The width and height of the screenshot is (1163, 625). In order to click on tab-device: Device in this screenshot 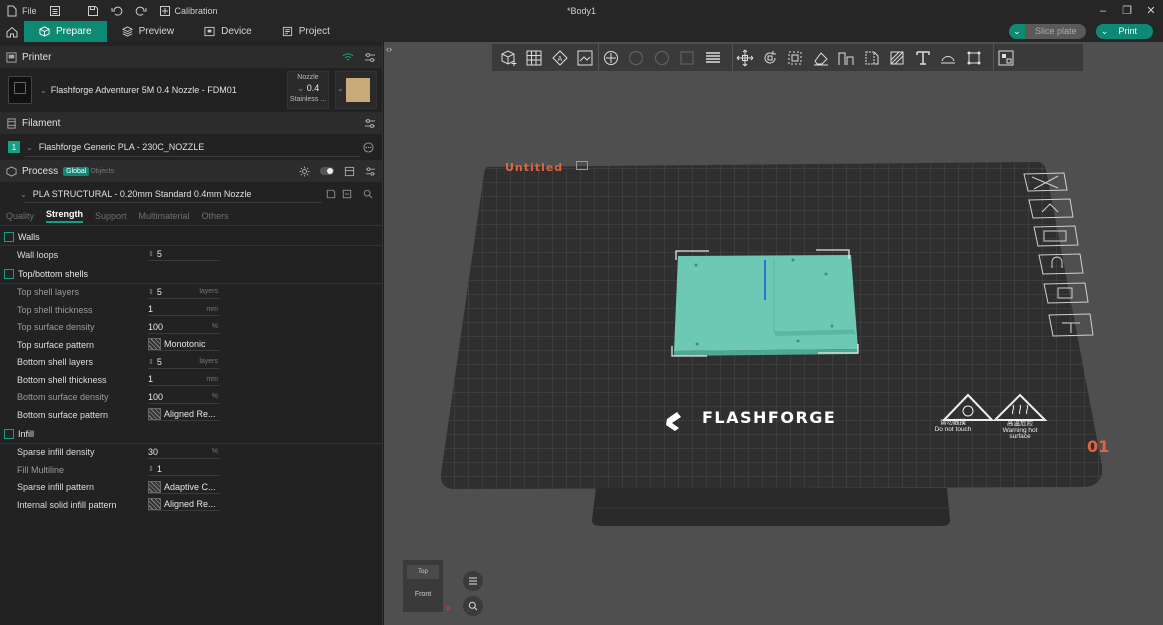, I will do `click(228, 31)`.